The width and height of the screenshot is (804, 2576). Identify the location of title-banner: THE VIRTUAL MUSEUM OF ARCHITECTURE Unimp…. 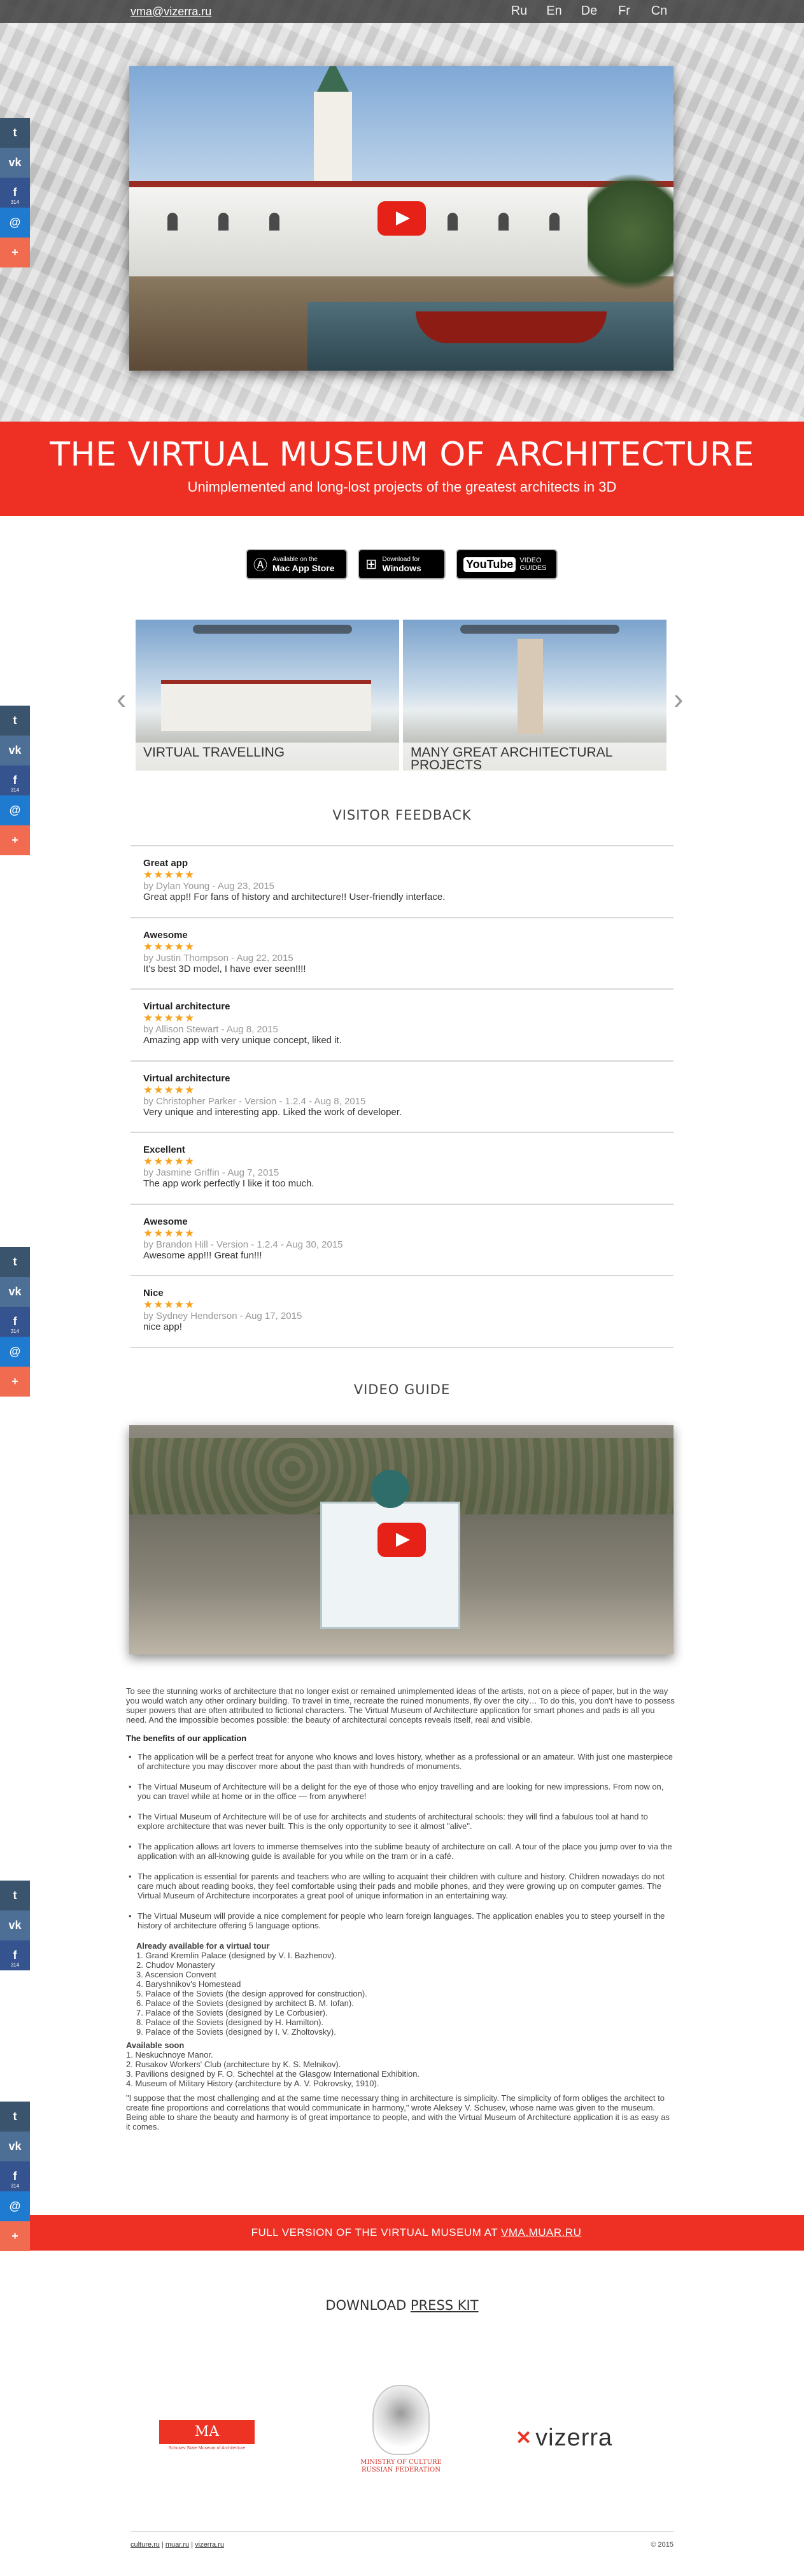
(402, 469).